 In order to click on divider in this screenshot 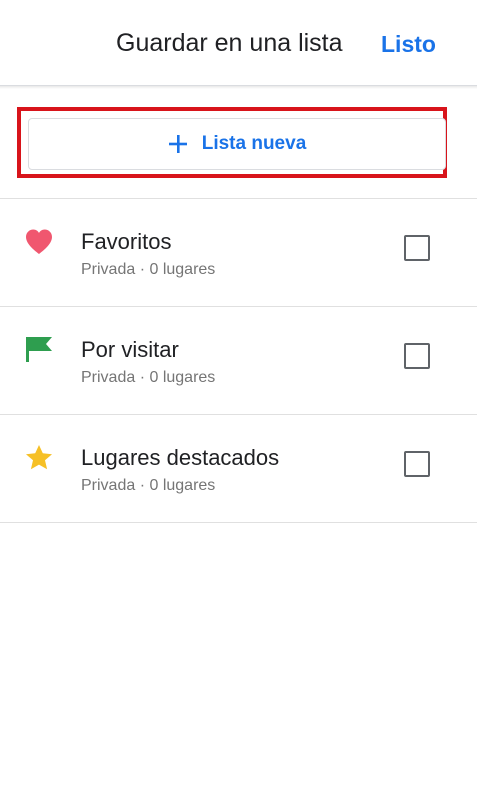, I will do `click(238, 522)`.